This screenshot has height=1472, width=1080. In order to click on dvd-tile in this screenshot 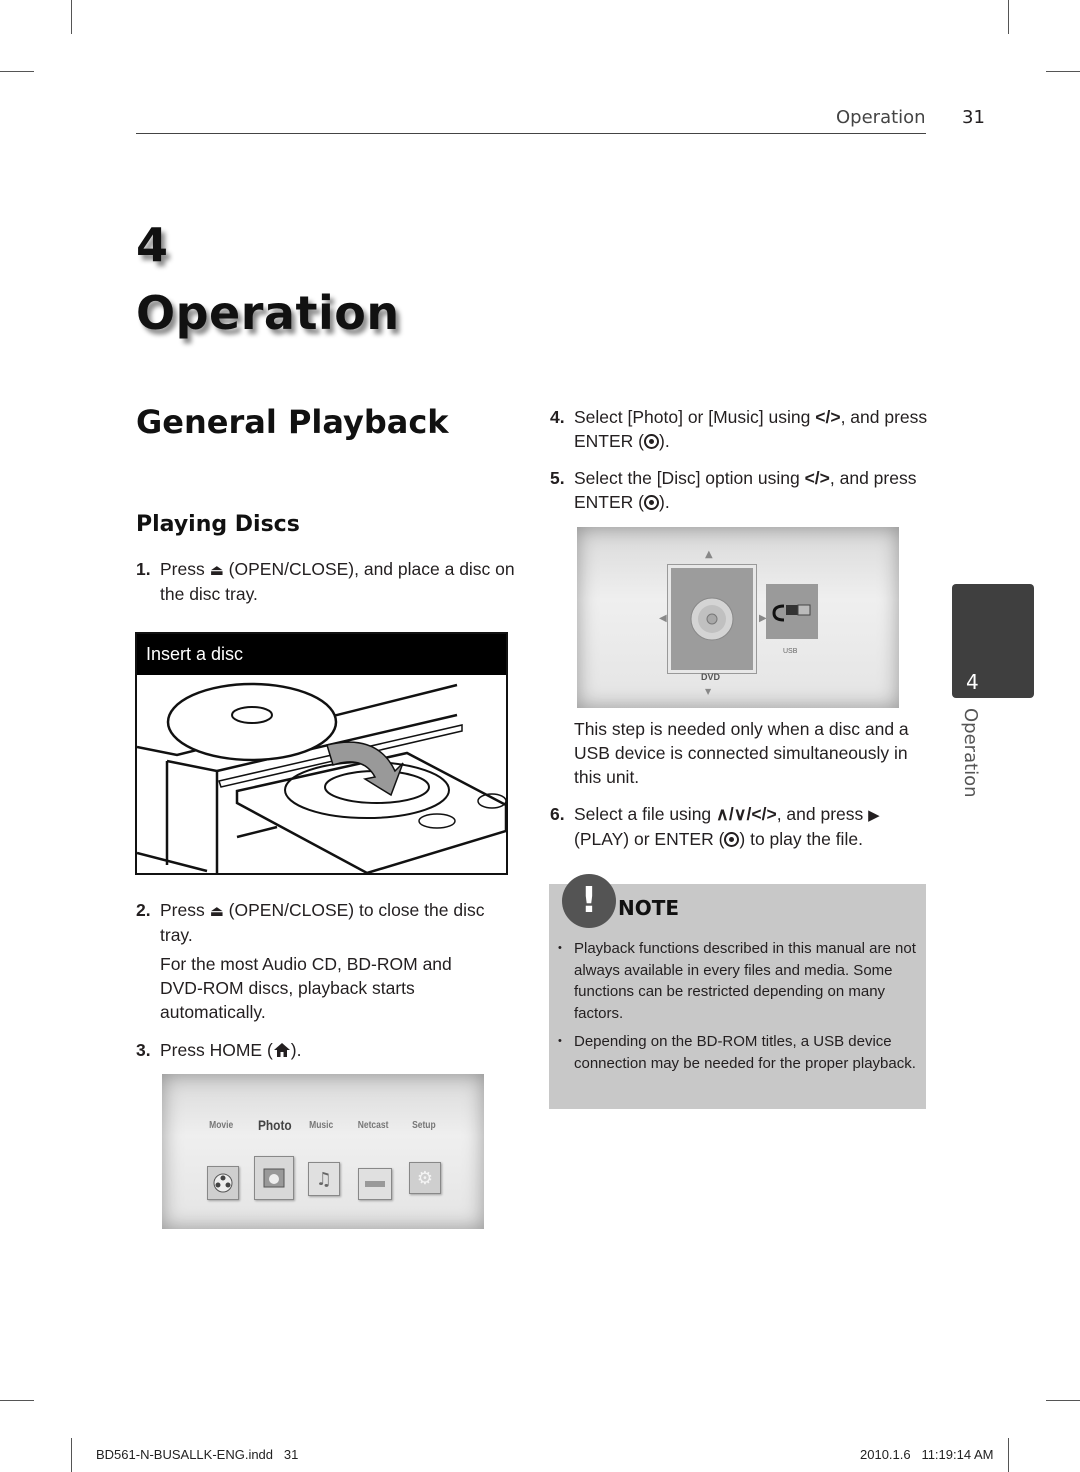, I will do `click(712, 619)`.